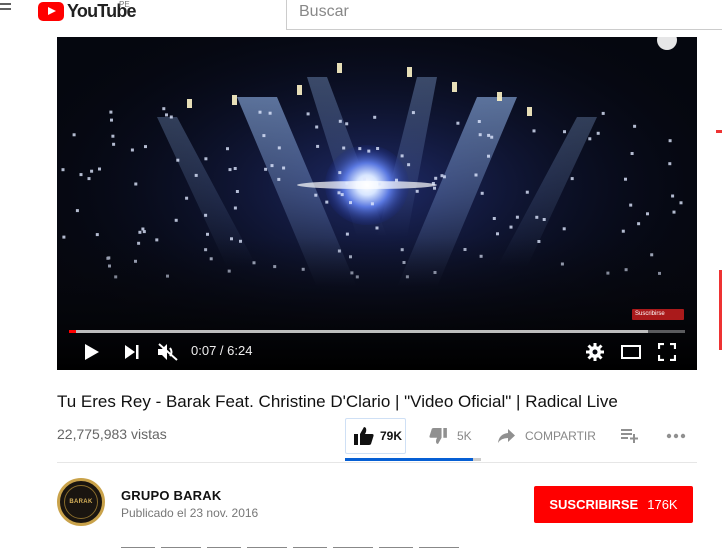 The width and height of the screenshot is (722, 548). I want to click on mute-icon, so click(168, 352).